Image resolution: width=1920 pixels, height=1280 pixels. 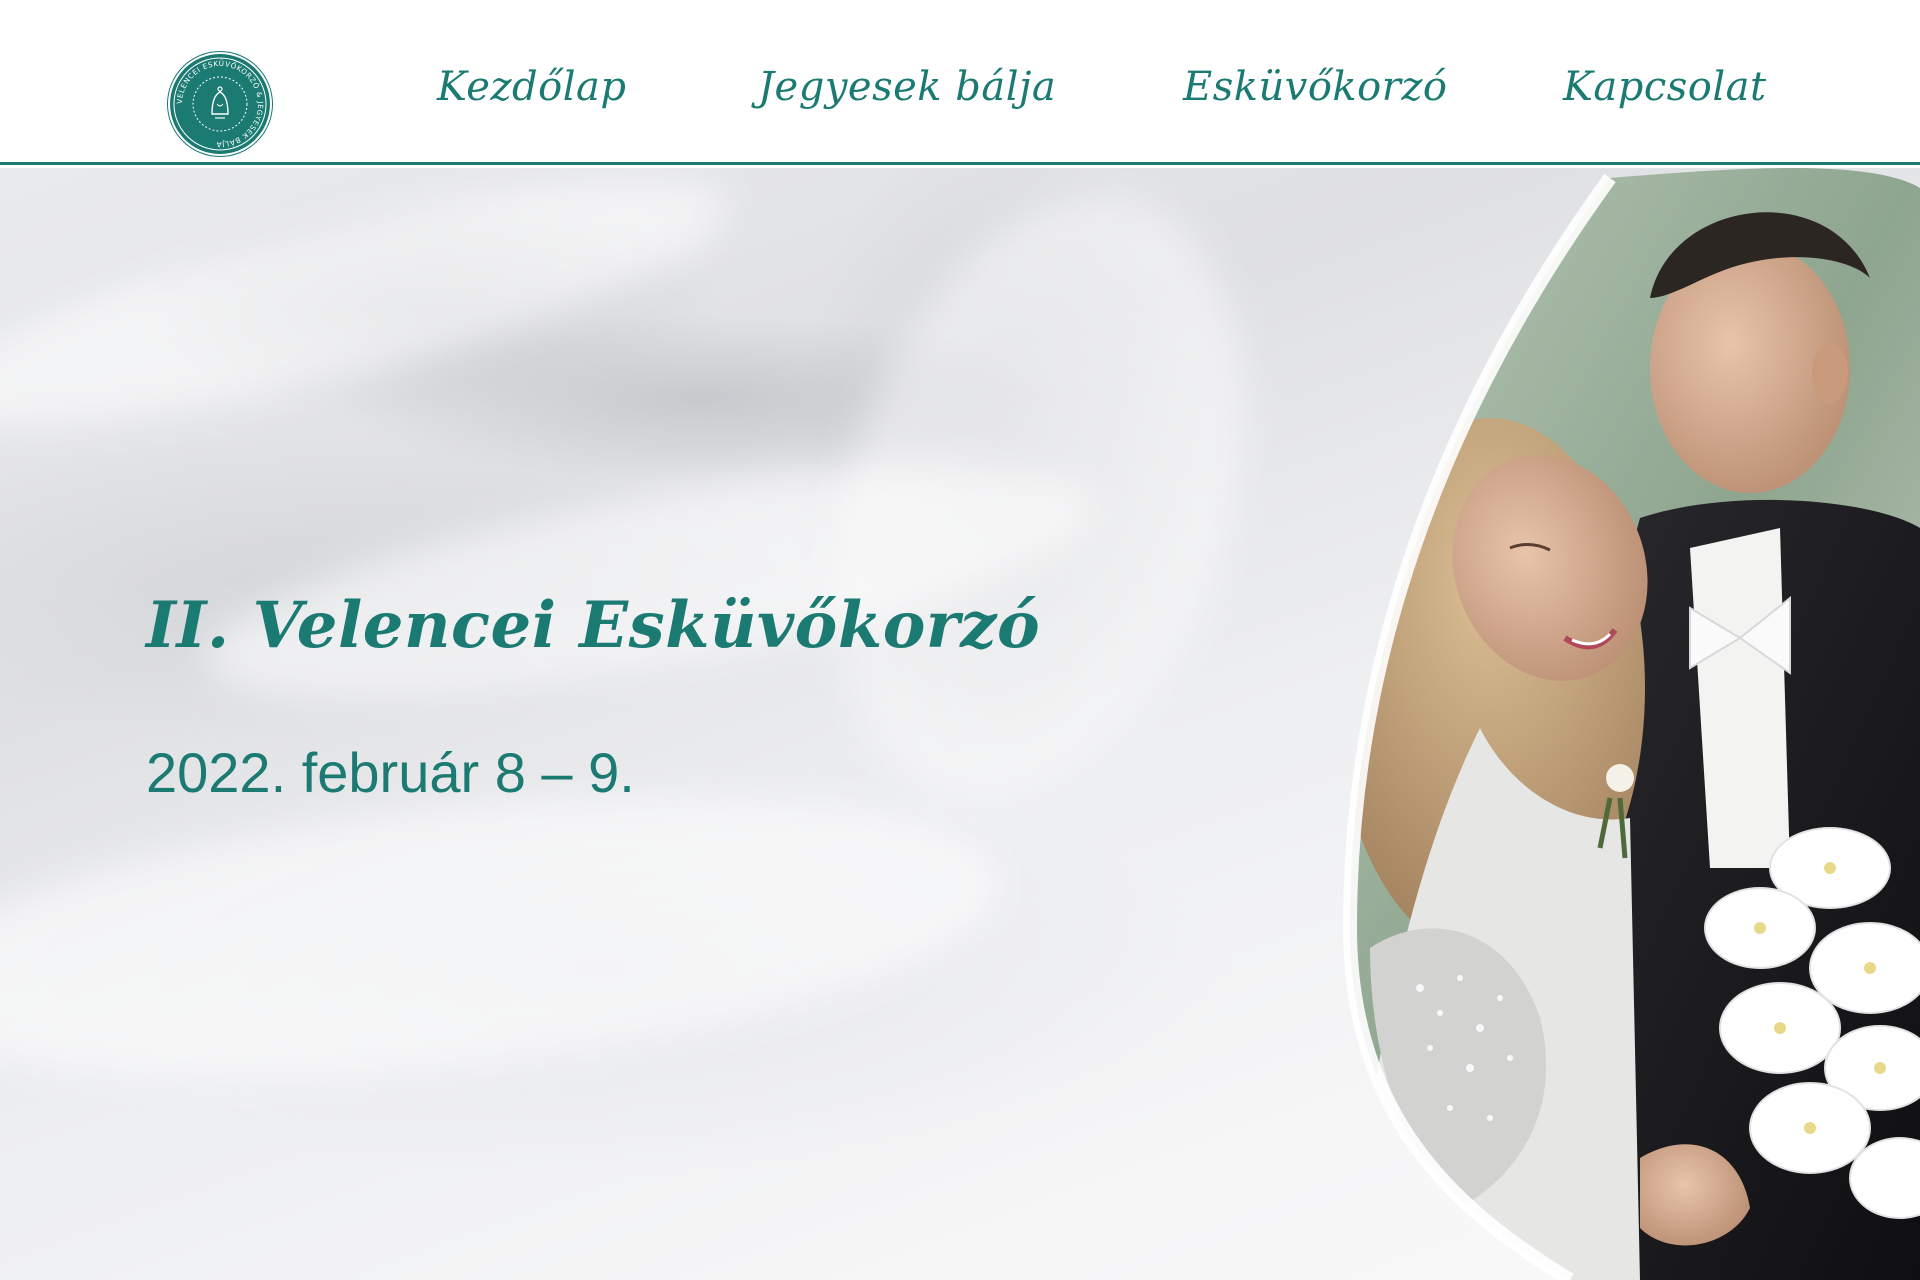 I want to click on logo-emblem-icon: VELENCEI ESKÜVŐKORZÓ & JEGYESEK BÁLJA, so click(x=220, y=104).